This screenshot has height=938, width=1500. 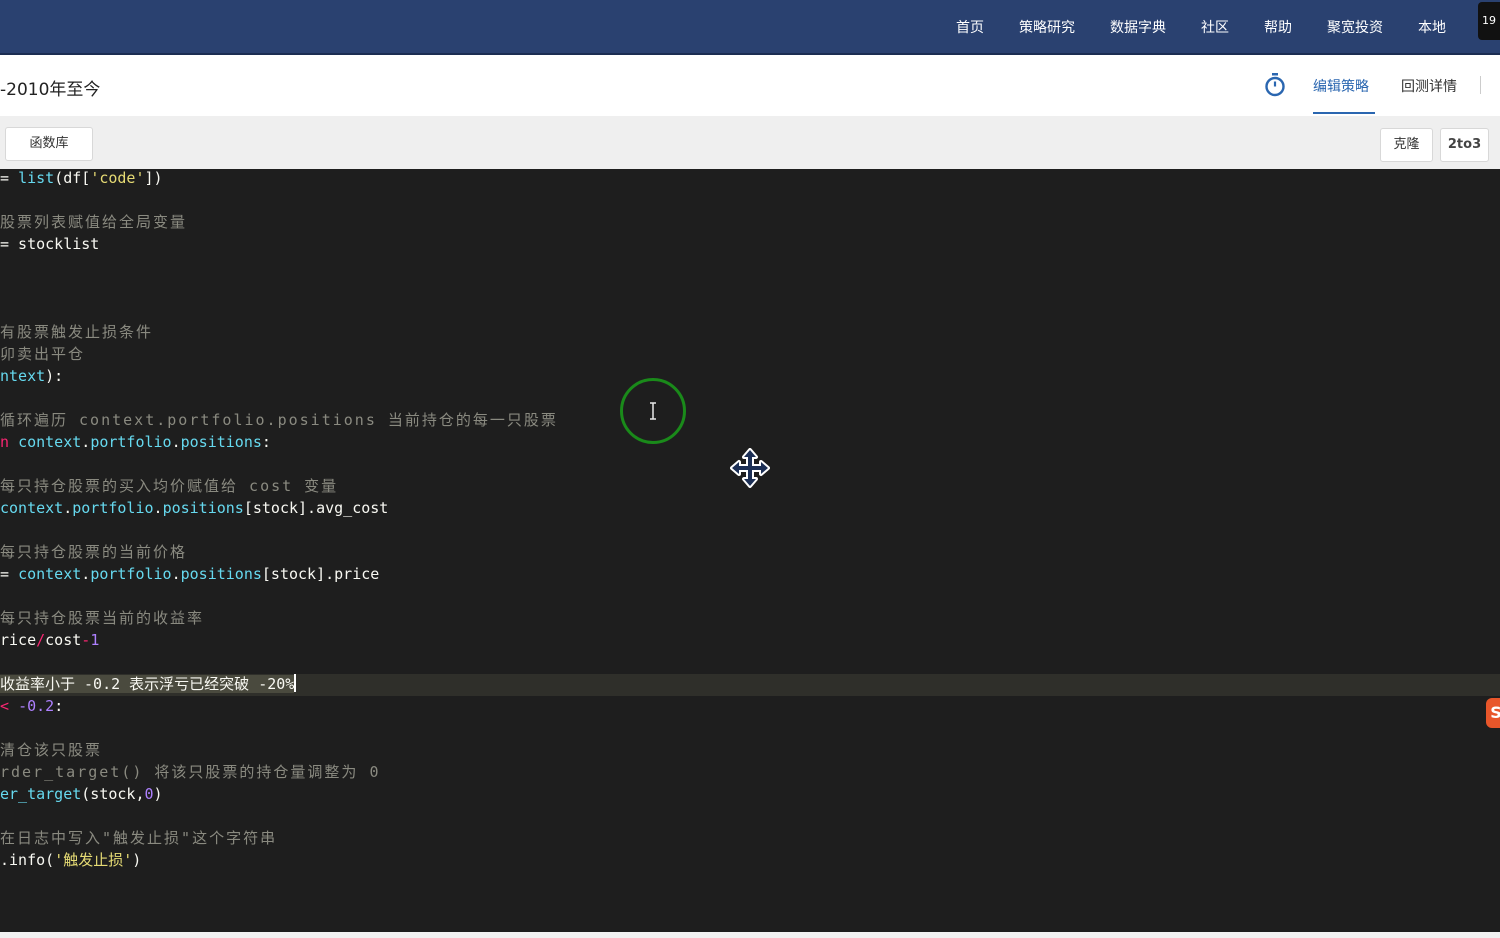 What do you see at coordinates (54, 376) in the screenshot?
I see `code-token: ):` at bounding box center [54, 376].